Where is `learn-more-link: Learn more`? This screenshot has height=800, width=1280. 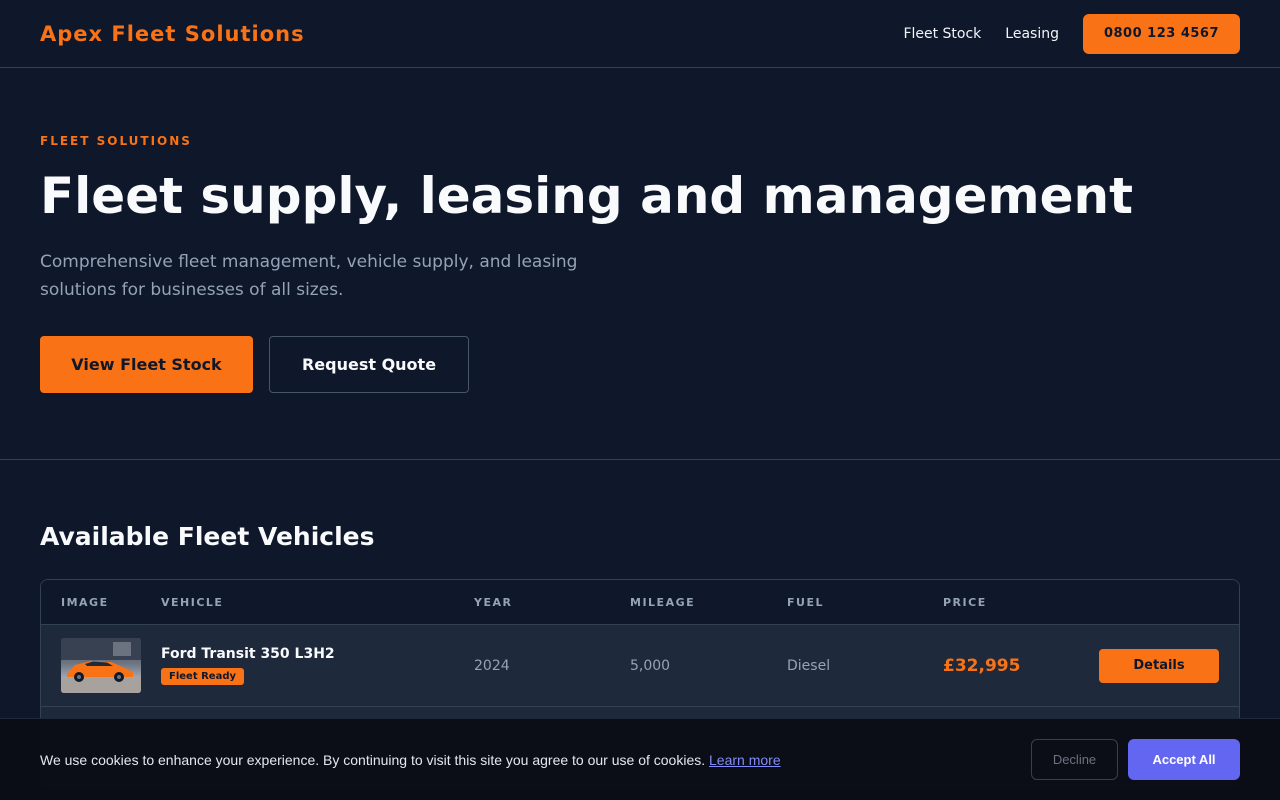 learn-more-link: Learn more is located at coordinates (745, 760).